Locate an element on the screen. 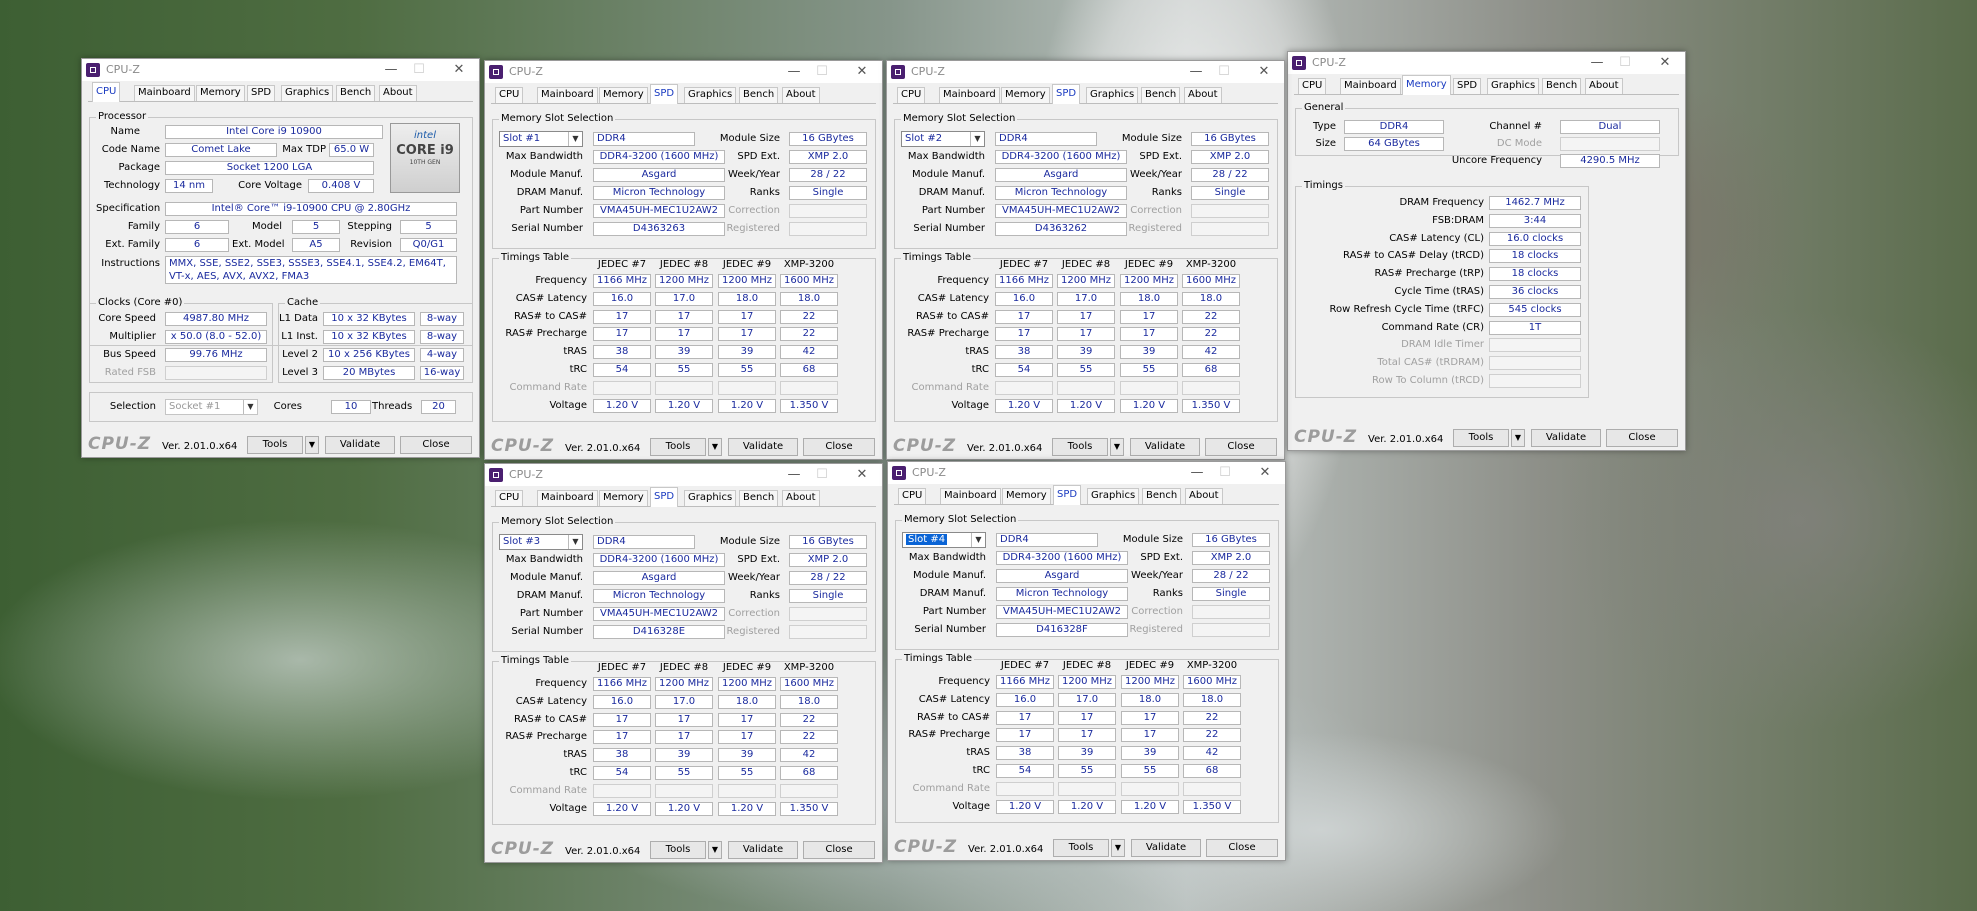  slot-select: Slot #4 ▼ is located at coordinates (944, 540).